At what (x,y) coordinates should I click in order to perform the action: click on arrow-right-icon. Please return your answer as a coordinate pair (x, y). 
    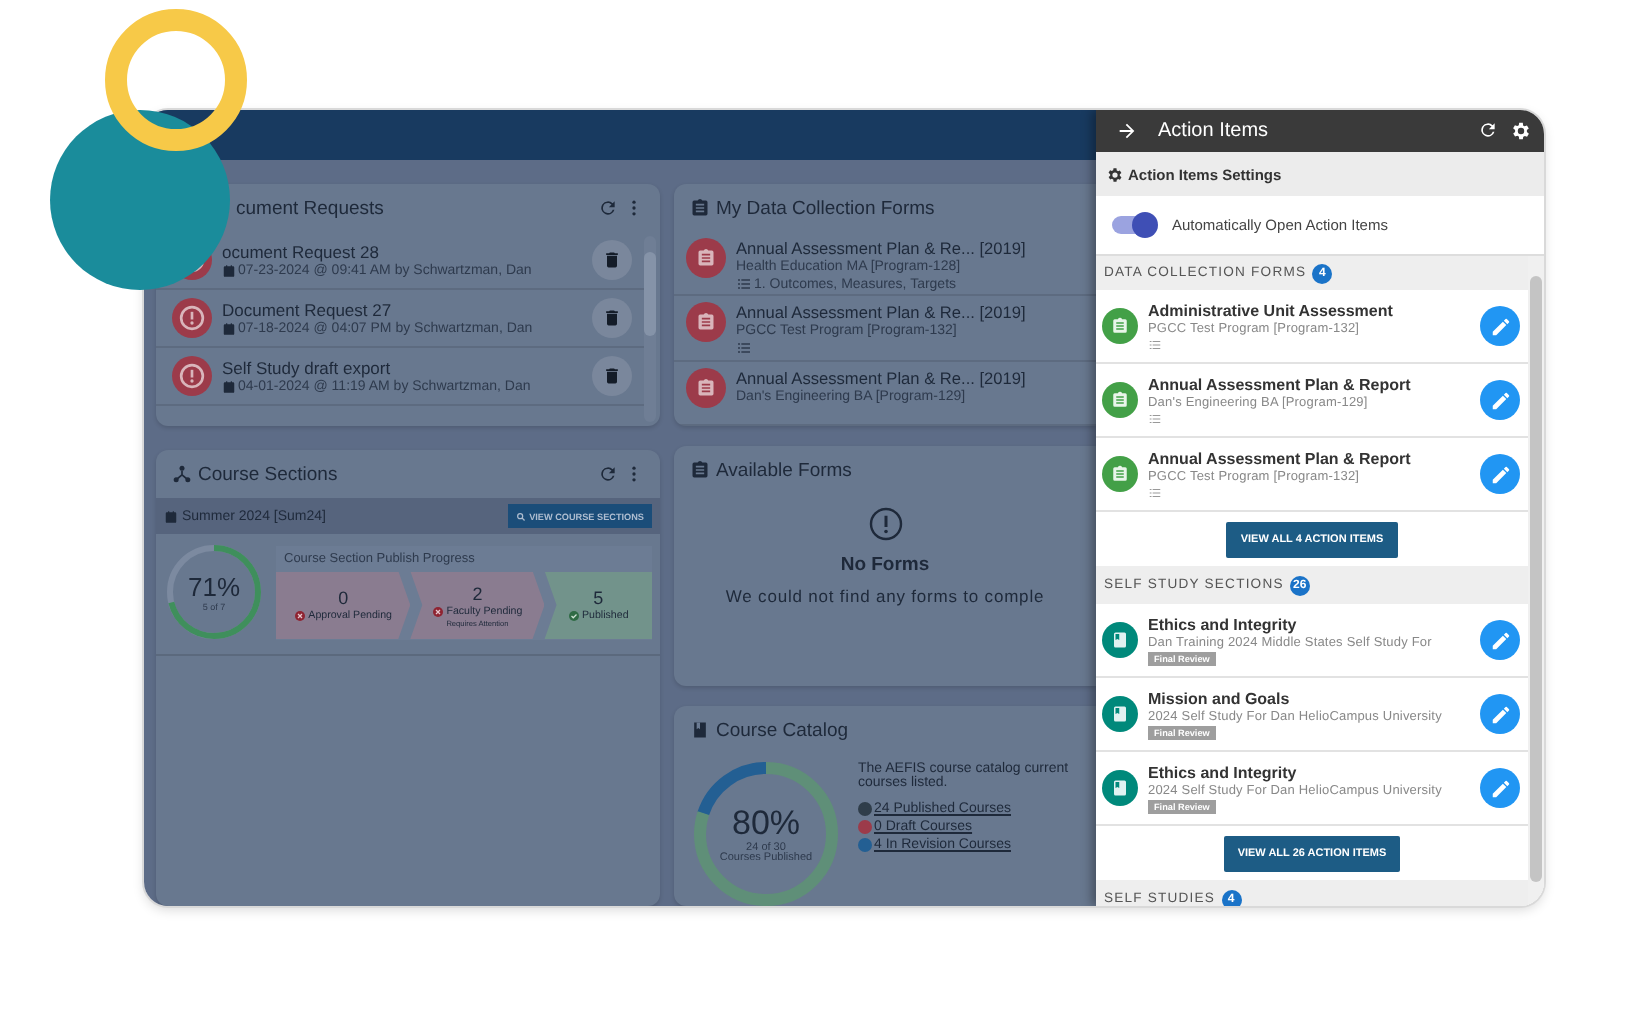
    Looking at the image, I should click on (1127, 131).